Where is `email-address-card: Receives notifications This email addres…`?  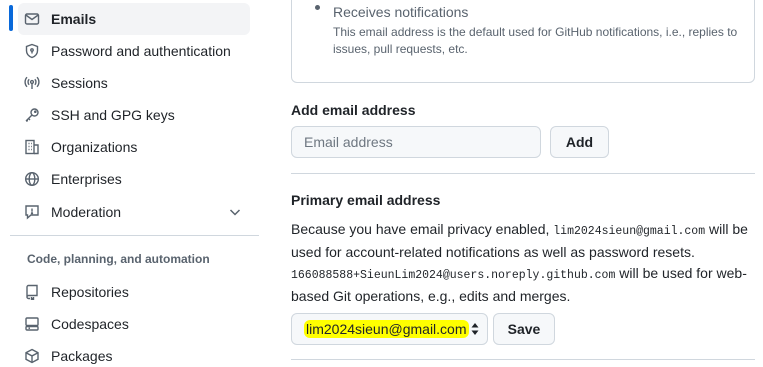 email-address-card: Receives notifications This email addres… is located at coordinates (523, 41).